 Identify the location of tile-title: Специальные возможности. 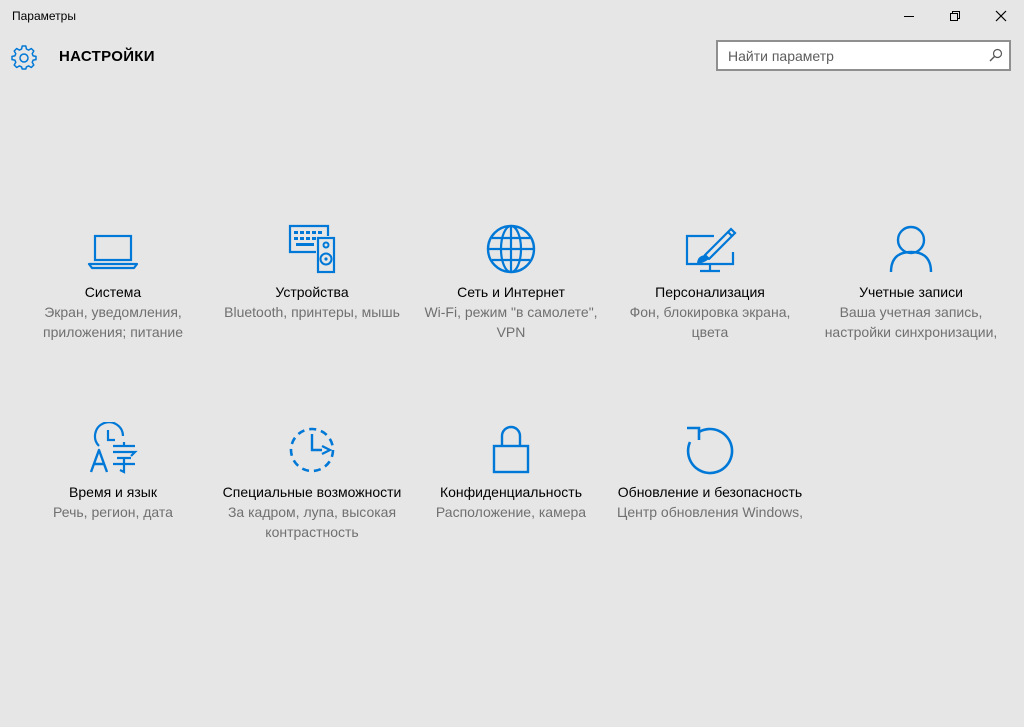
(312, 492).